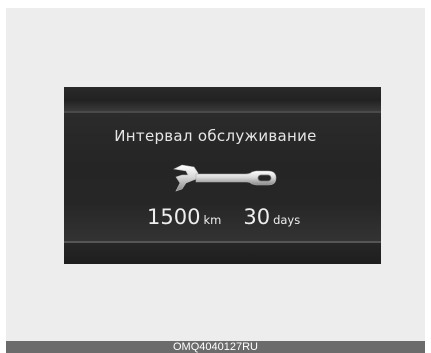  I want to click on distance-value: 1500, so click(174, 217).